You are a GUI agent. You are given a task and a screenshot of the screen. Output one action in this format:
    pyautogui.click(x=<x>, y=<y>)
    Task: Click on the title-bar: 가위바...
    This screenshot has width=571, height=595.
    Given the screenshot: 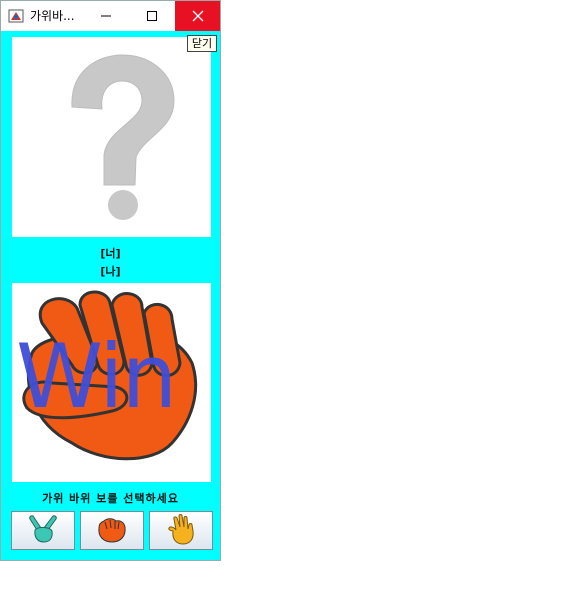 What is the action you would take?
    pyautogui.click(x=110, y=16)
    